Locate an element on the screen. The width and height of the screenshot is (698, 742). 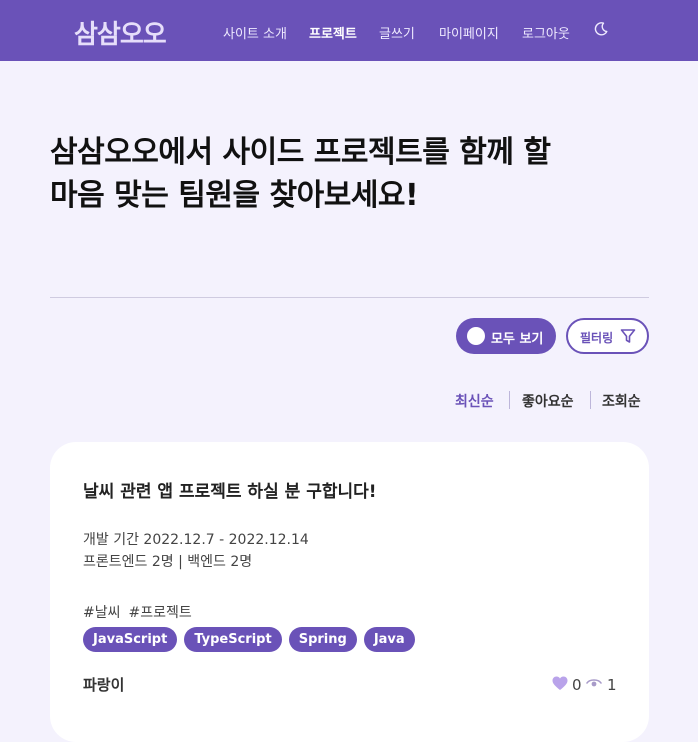
site-logo: 삼삼오오 is located at coordinates (120, 32).